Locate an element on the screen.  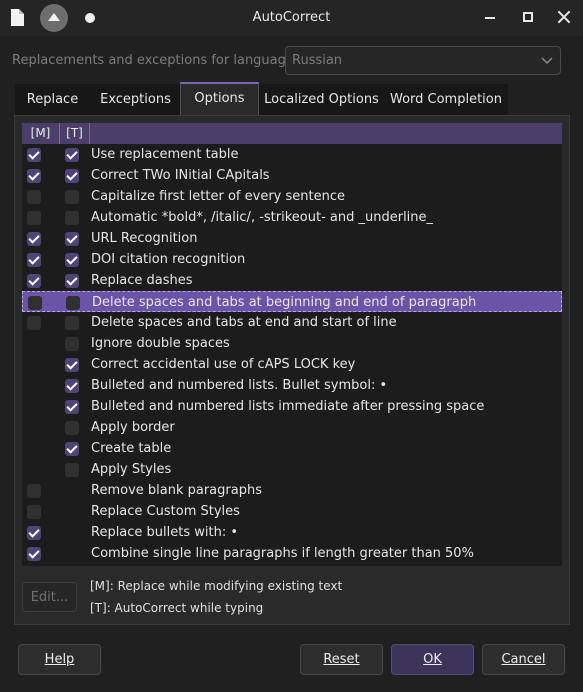
column-header-m: [M] is located at coordinates (41, 133).